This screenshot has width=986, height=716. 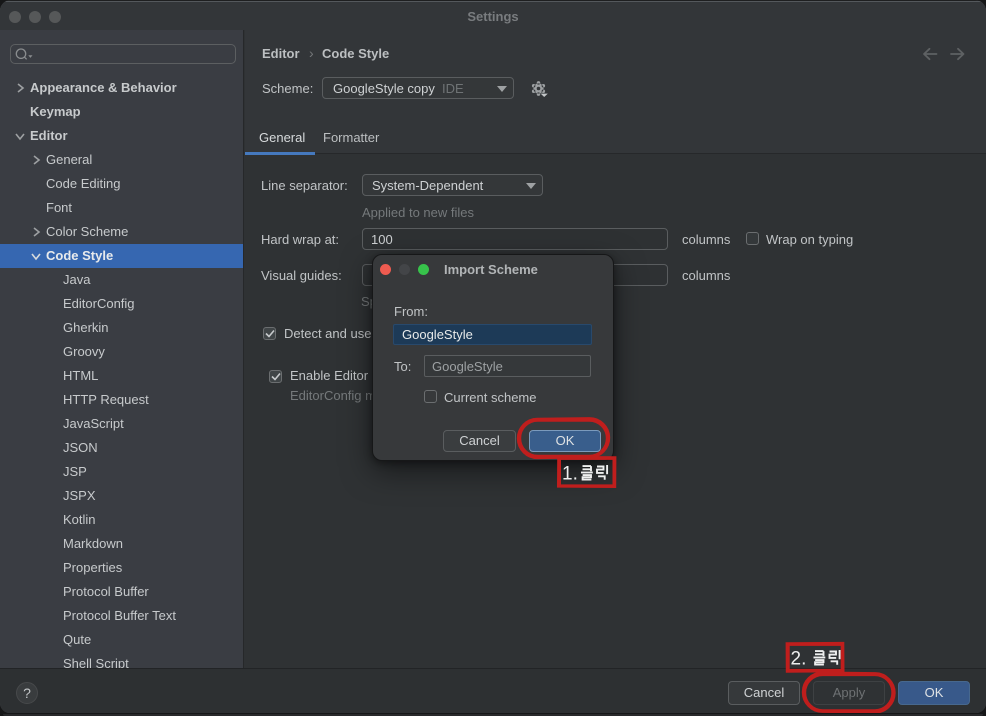 What do you see at coordinates (799, 659) in the screenshot?
I see `svg-text: 2.` at bounding box center [799, 659].